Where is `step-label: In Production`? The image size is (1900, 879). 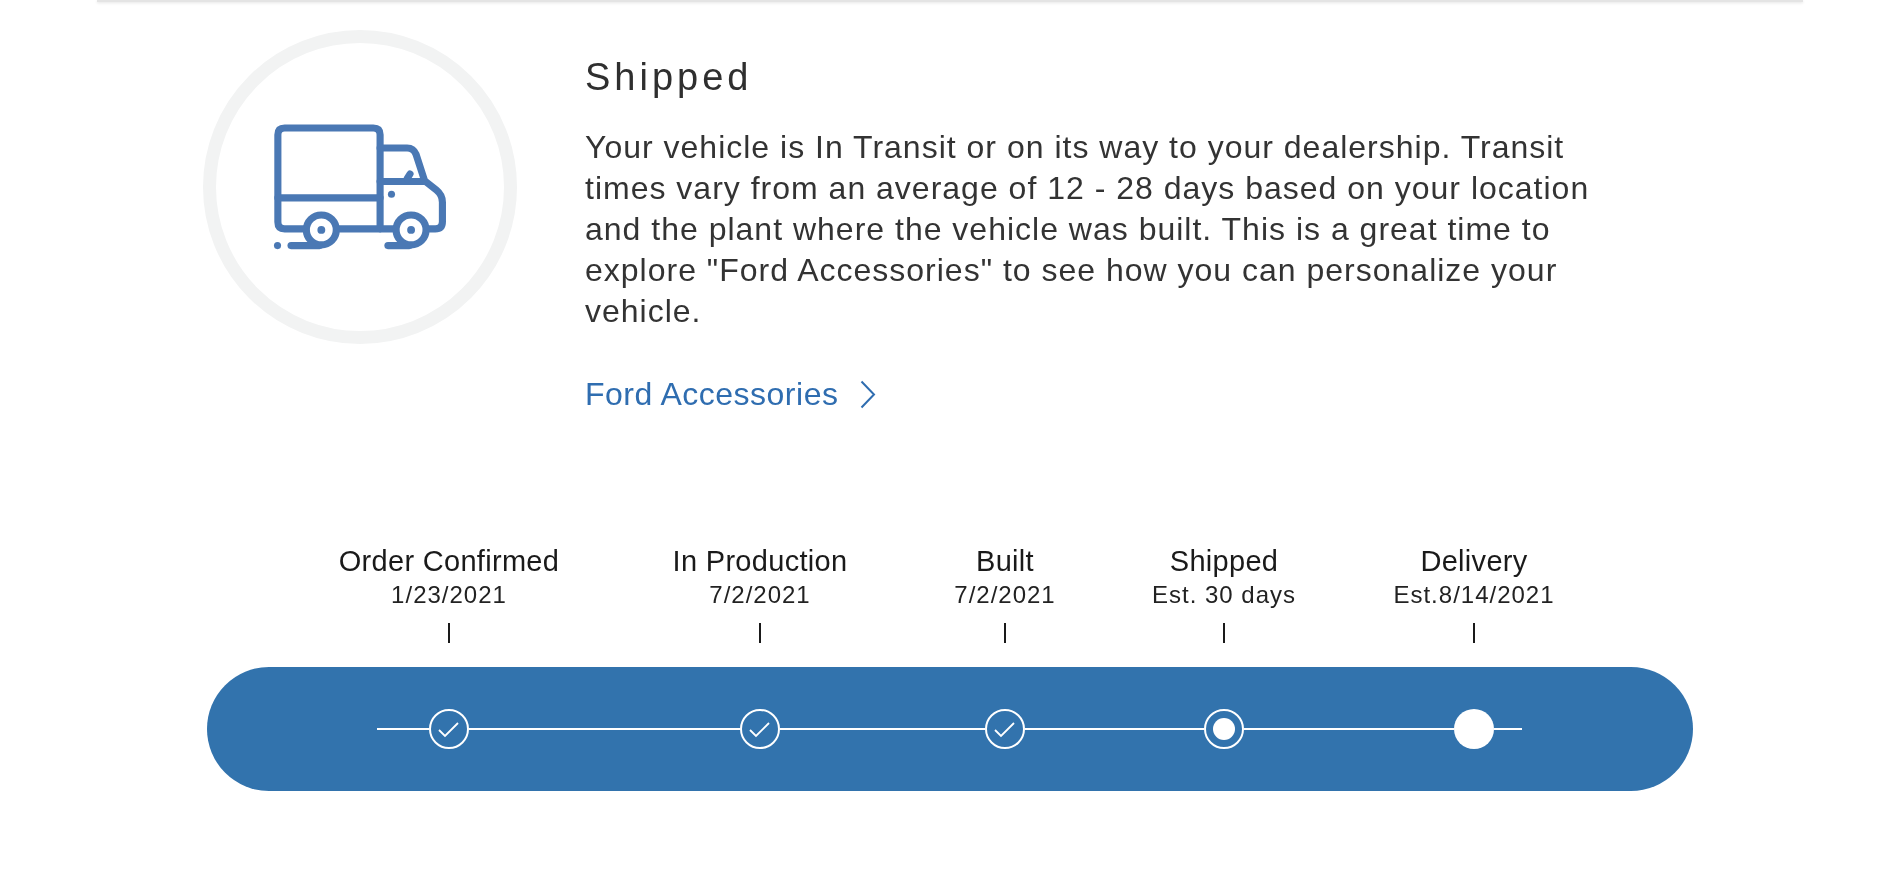
step-label: In Production is located at coordinates (760, 561).